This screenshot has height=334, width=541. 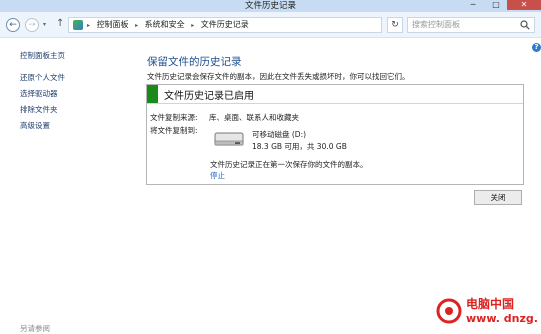 I want to click on control-panel-icon, so click(x=78, y=25).